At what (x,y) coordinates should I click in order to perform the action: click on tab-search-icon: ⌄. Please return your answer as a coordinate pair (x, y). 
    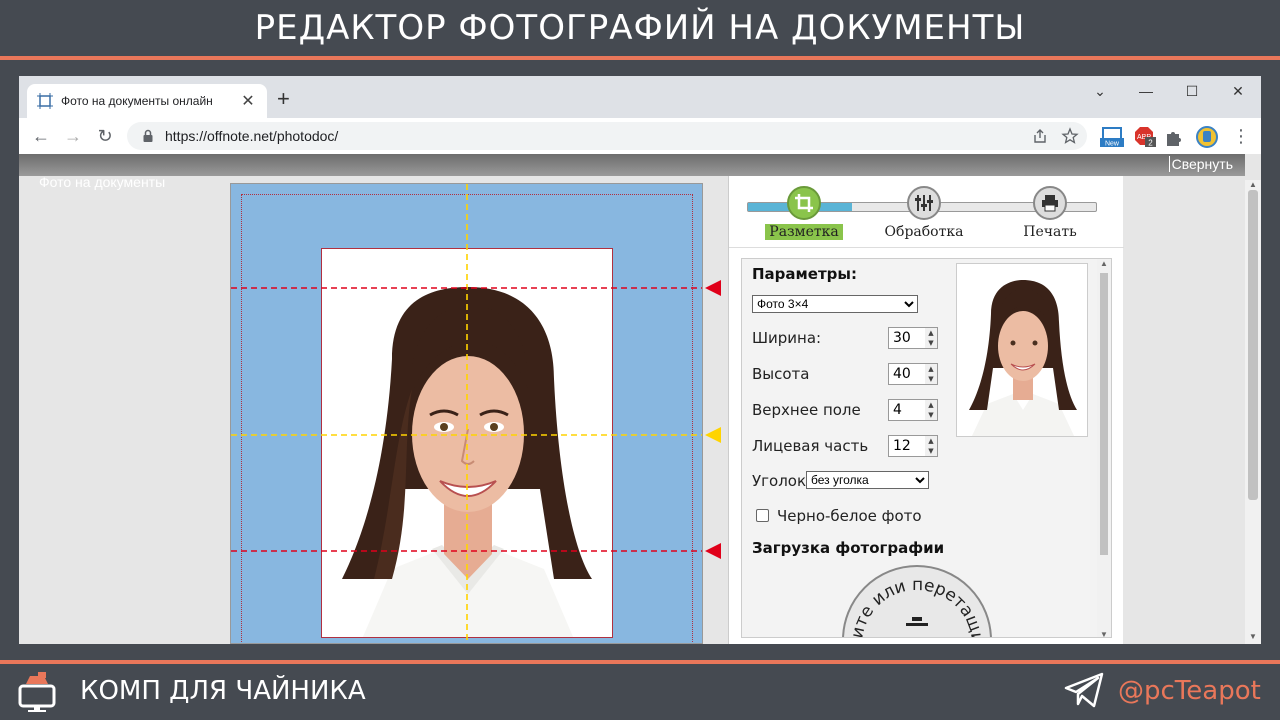
    Looking at the image, I should click on (1100, 91).